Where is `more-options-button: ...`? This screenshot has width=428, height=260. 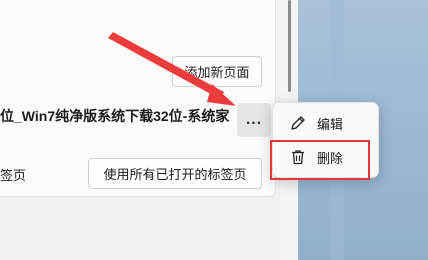 more-options-button: ... is located at coordinates (254, 120).